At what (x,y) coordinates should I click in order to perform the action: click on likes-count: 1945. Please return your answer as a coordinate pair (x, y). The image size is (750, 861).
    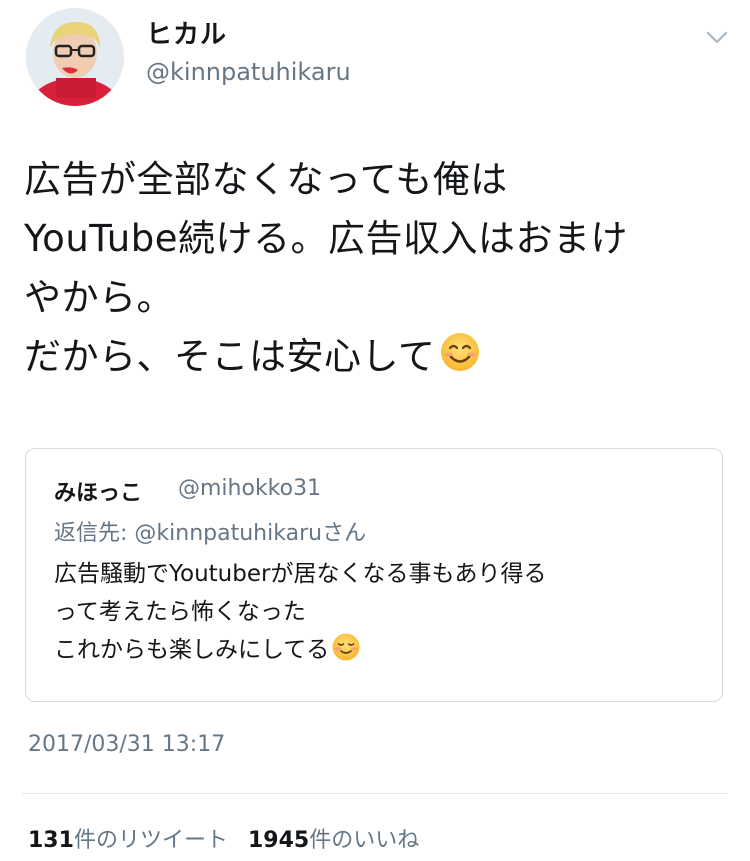
    Looking at the image, I should click on (278, 840).